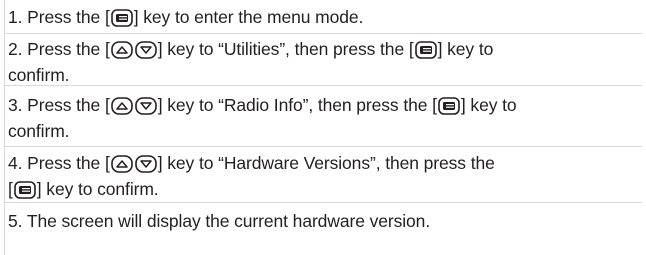 The image size is (646, 255). What do you see at coordinates (15, 163) in the screenshot?
I see `step-number: 4.` at bounding box center [15, 163].